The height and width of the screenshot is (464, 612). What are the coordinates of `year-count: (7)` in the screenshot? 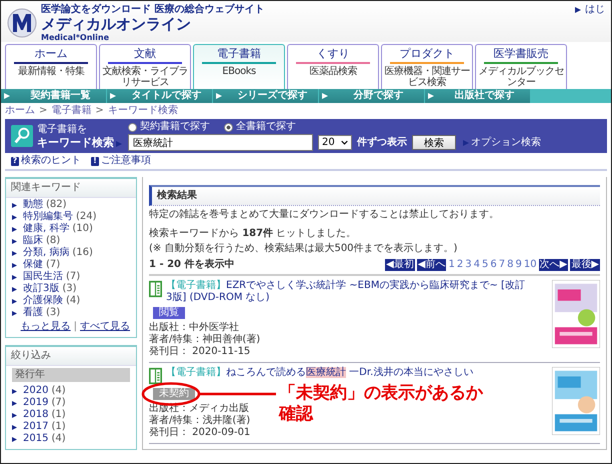 It's located at (58, 403).